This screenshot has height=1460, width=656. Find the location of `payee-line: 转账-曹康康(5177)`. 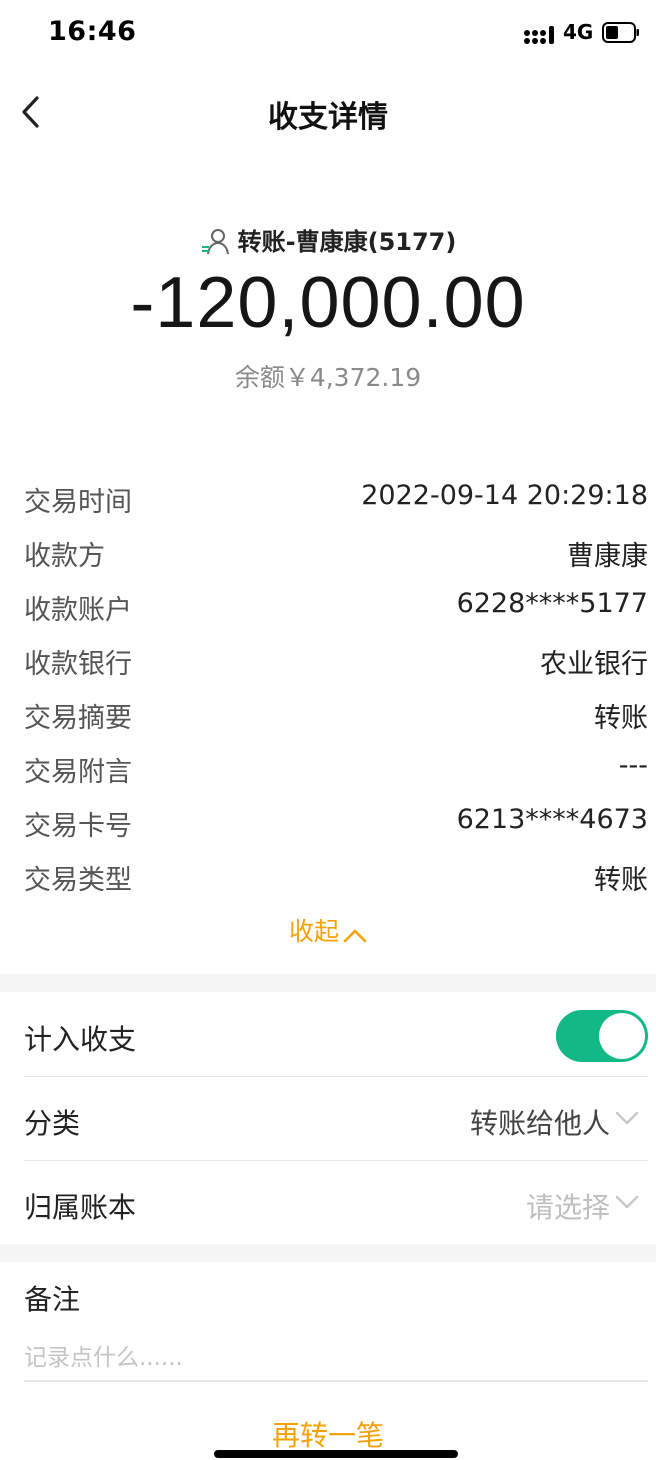

payee-line: 转账-曹康康(5177) is located at coordinates (328, 239).